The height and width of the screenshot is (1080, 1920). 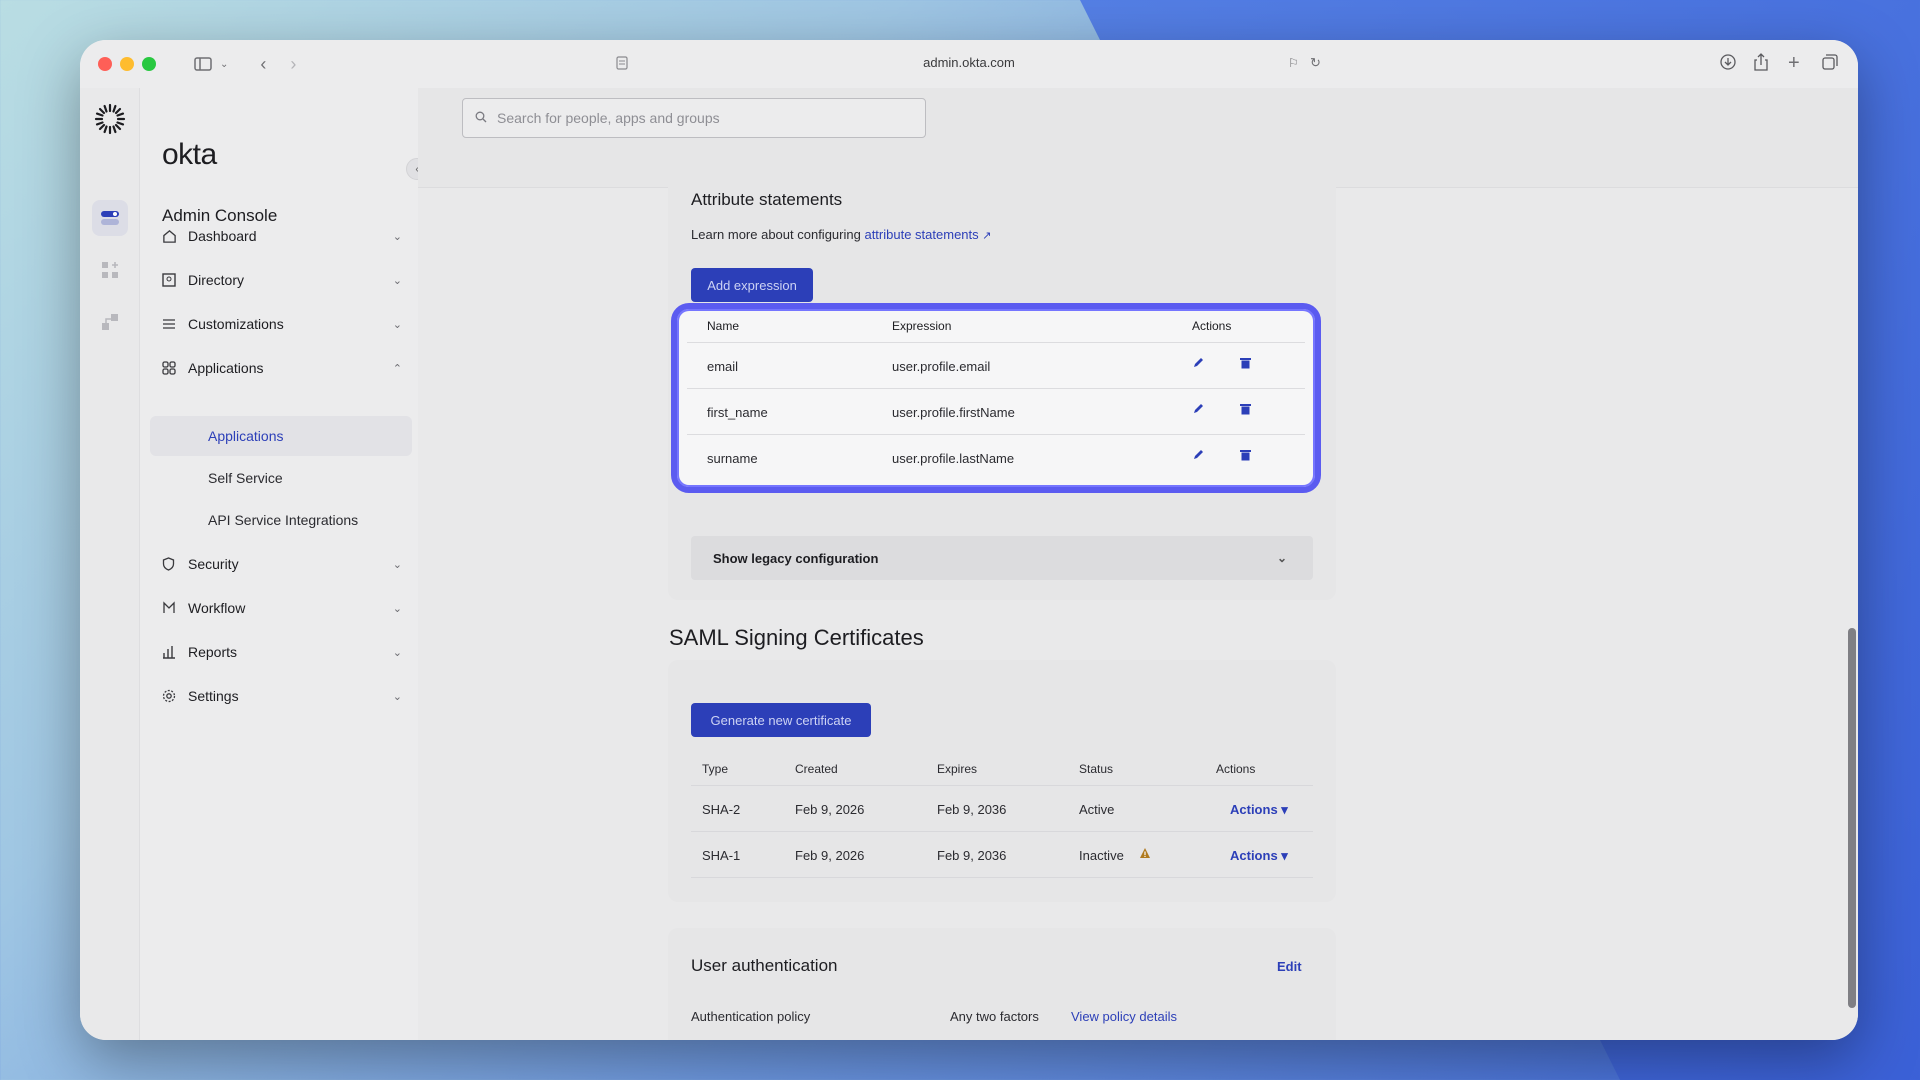 What do you see at coordinates (282, 236) in the screenshot?
I see `sidebar-item-dashboard: Dashboard ⌄` at bounding box center [282, 236].